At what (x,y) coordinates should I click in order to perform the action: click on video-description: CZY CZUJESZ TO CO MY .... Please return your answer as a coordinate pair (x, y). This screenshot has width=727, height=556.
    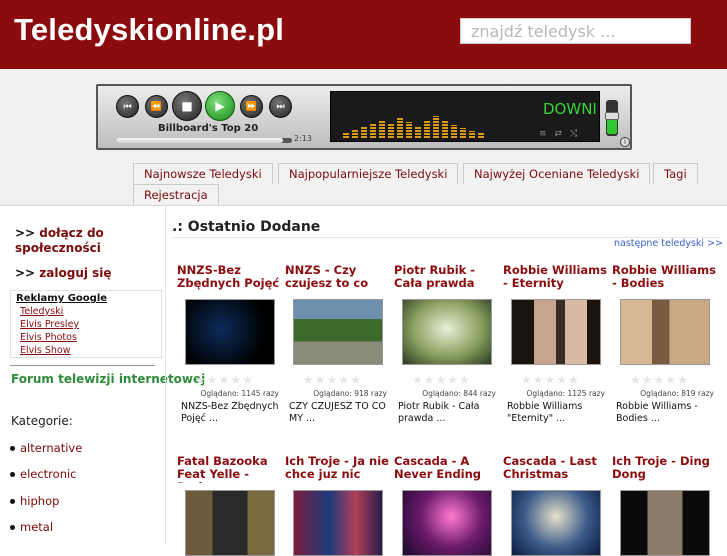
    Looking at the image, I should click on (337, 412).